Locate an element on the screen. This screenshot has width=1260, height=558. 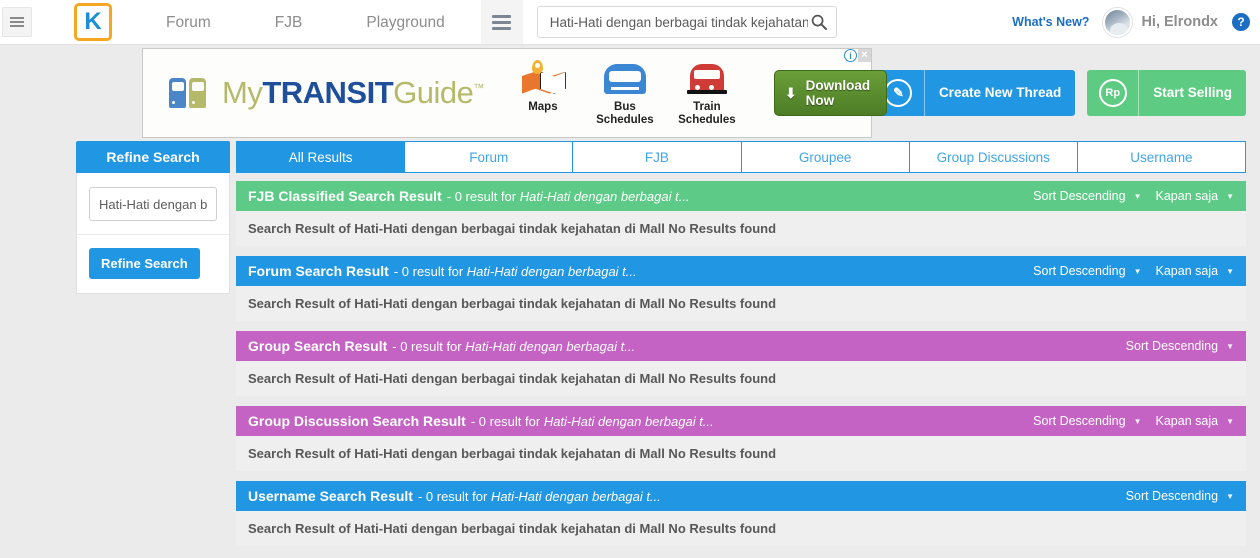
menu-toggle-button is located at coordinates (17, 22).